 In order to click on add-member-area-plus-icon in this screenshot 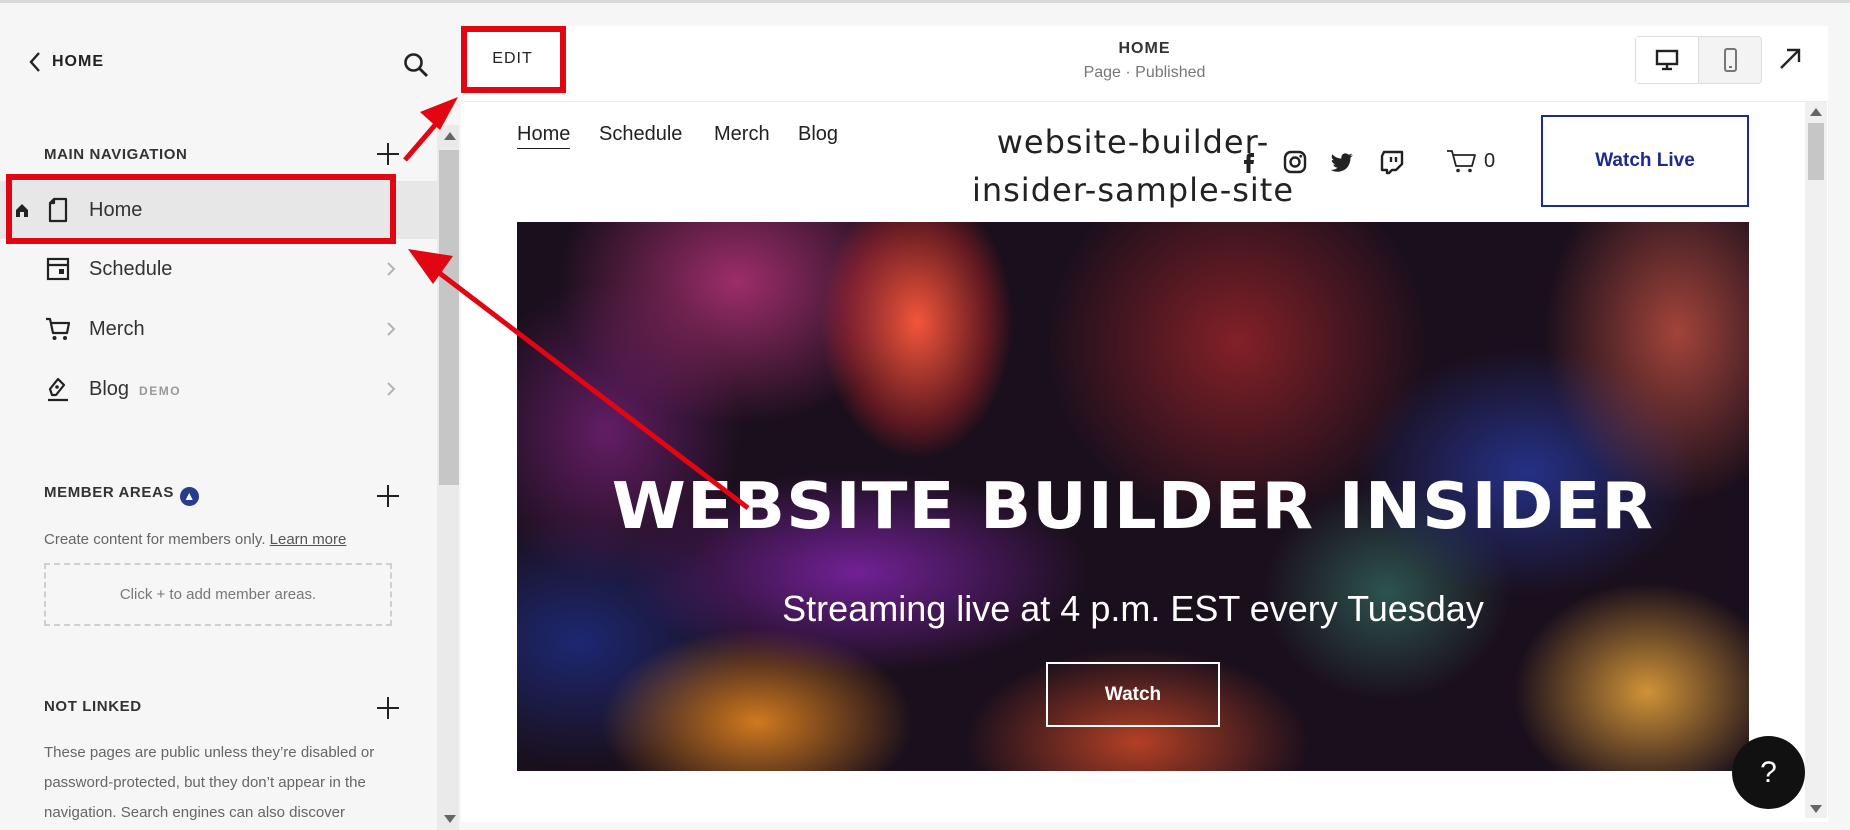, I will do `click(388, 496)`.